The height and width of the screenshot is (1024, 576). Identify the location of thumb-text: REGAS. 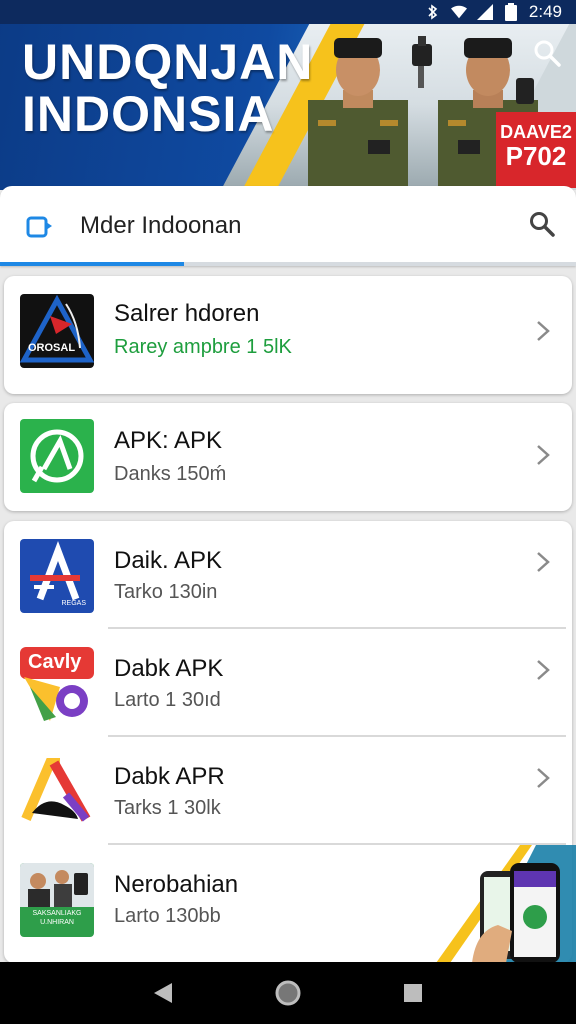
(73, 603).